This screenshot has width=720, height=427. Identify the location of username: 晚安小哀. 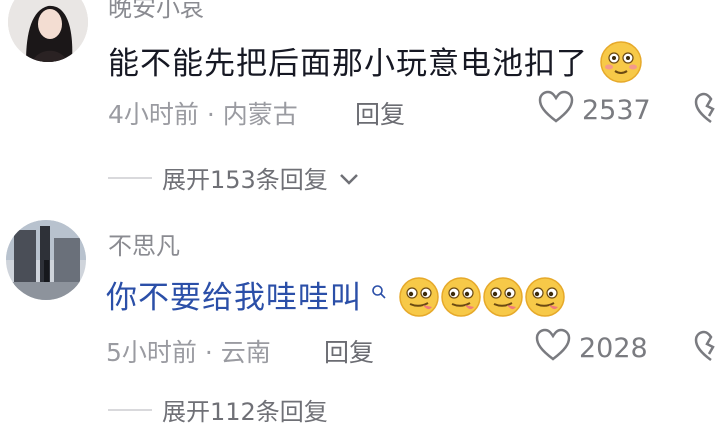
(156, 11).